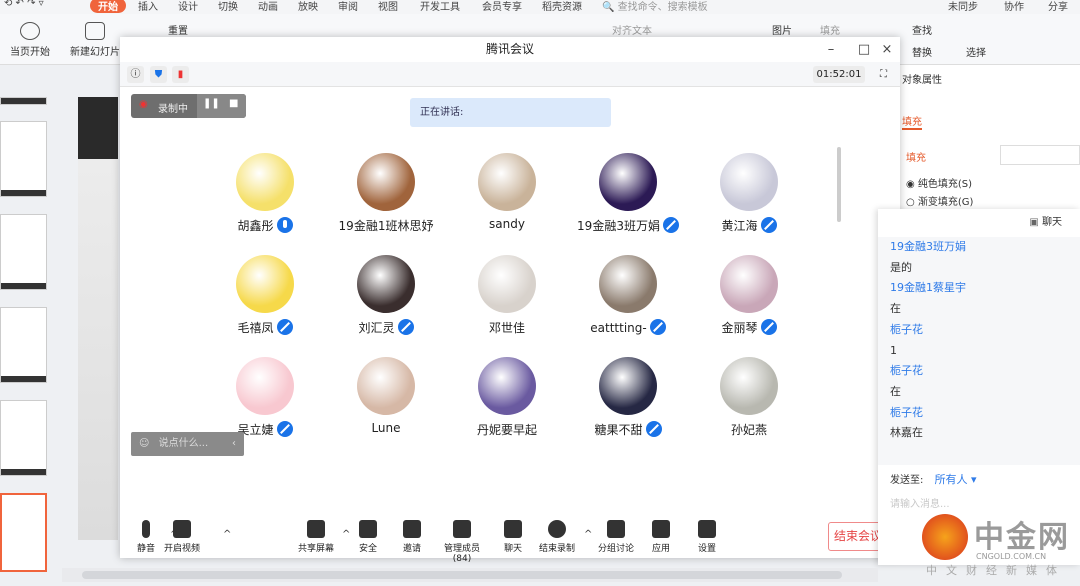 The image size is (1080, 586). What do you see at coordinates (386, 295) in the screenshot?
I see `participant-tile: 刘汇灵` at bounding box center [386, 295].